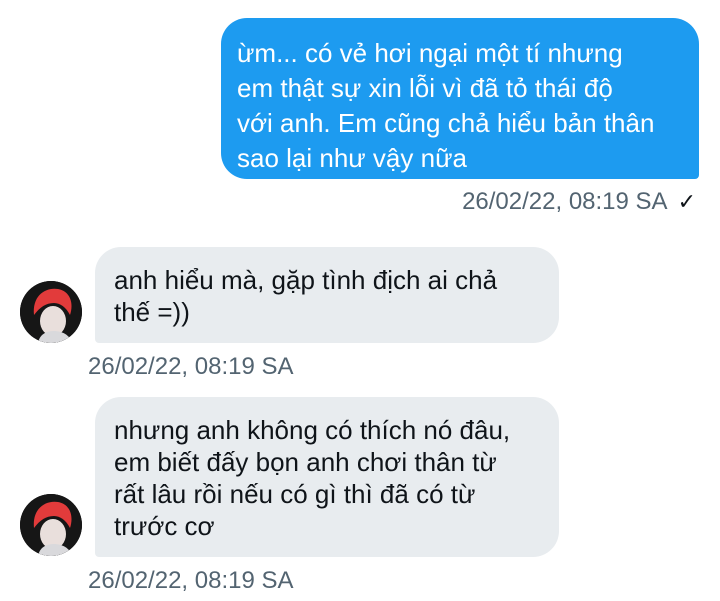 This screenshot has width=720, height=601. I want to click on message-text-line: trước cơ, so click(164, 526).